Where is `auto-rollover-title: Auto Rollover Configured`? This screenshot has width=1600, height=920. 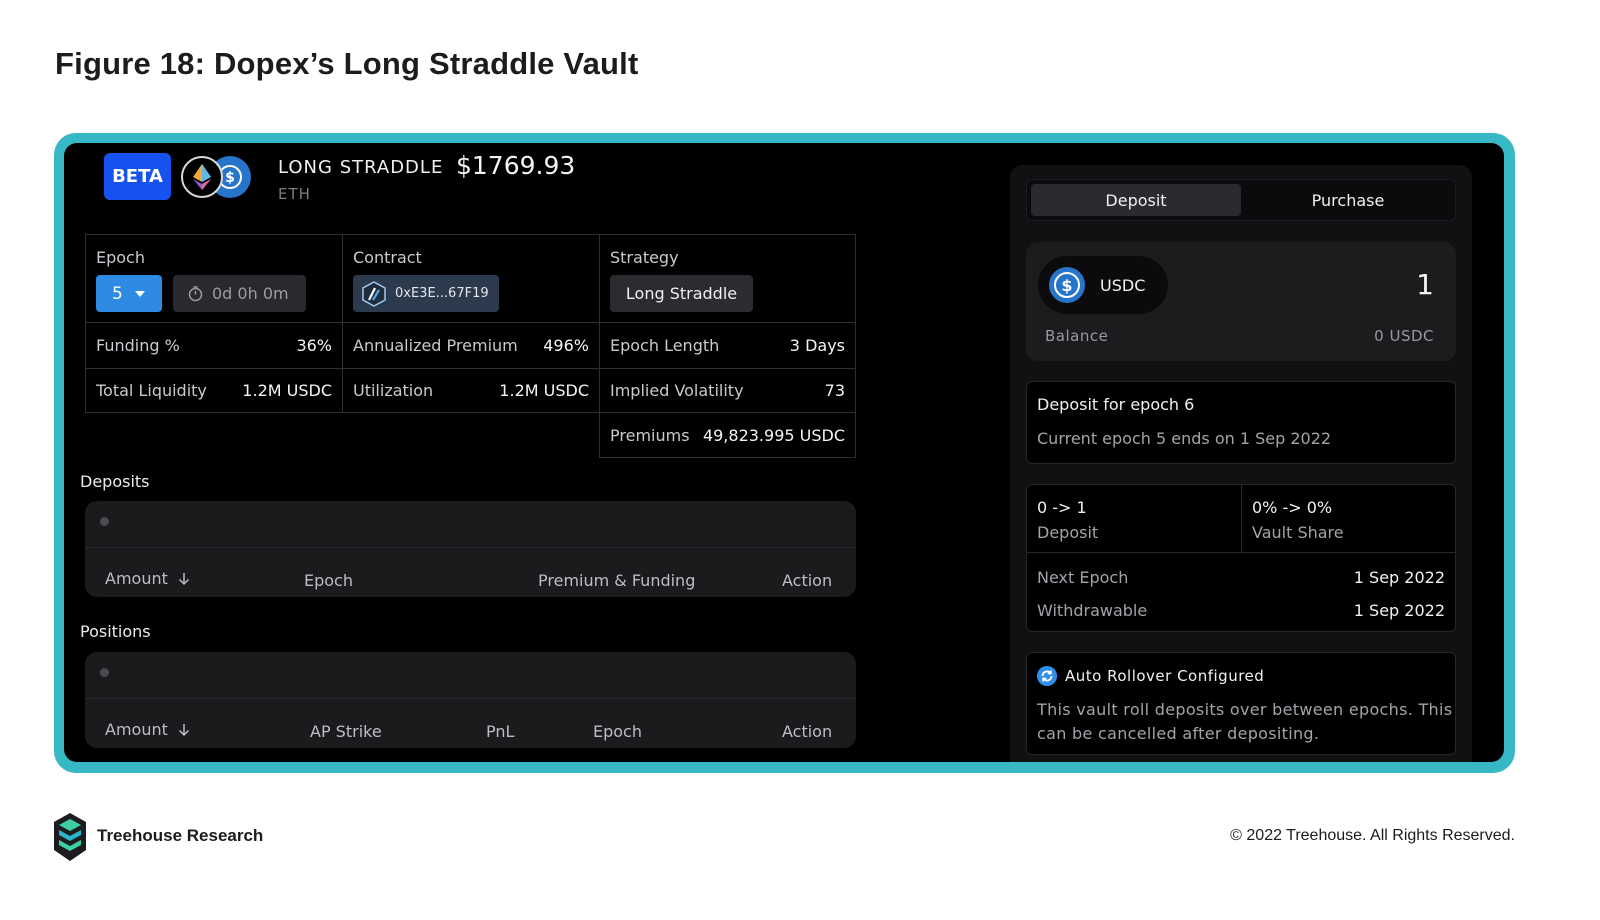 auto-rollover-title: Auto Rollover Configured is located at coordinates (1165, 676).